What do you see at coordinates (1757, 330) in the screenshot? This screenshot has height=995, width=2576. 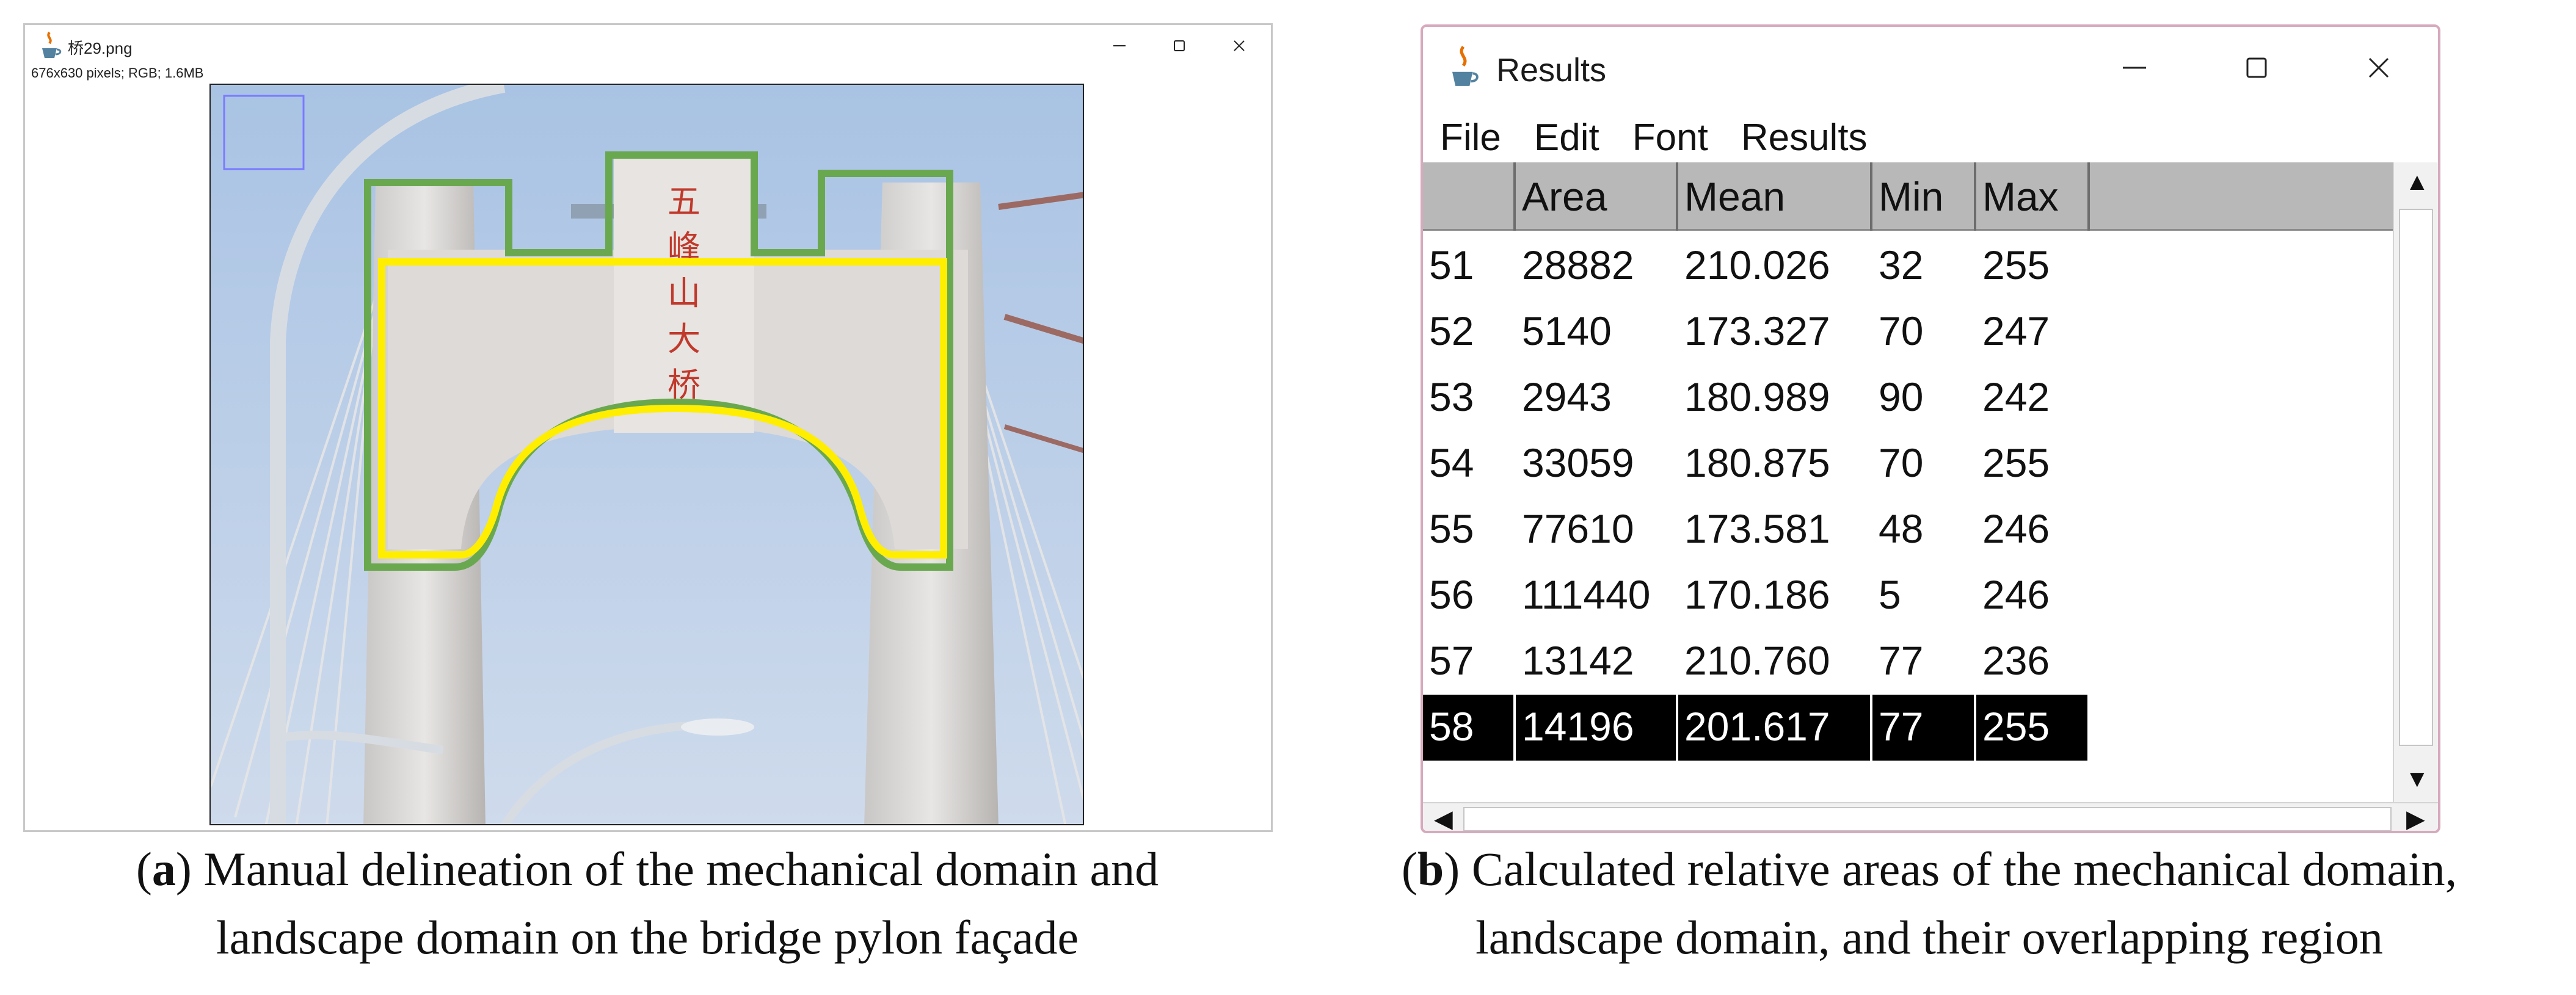 I see `mean-cell: 173.327` at bounding box center [1757, 330].